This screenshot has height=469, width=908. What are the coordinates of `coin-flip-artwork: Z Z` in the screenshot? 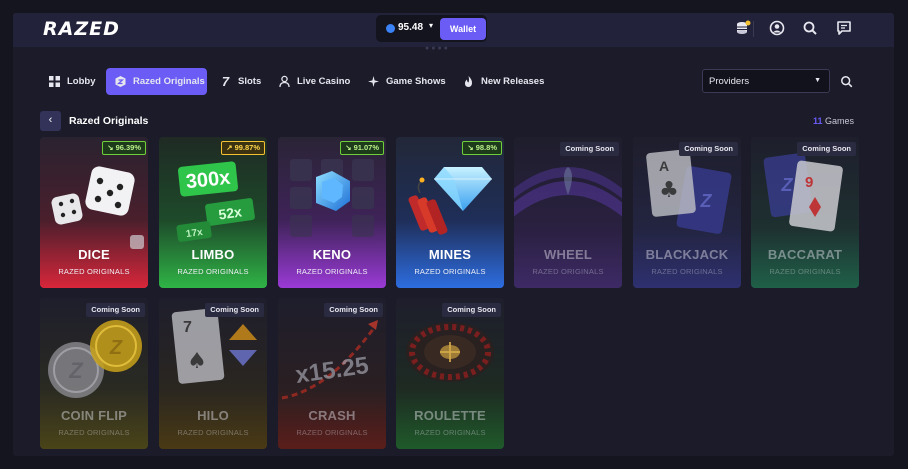 It's located at (94, 373).